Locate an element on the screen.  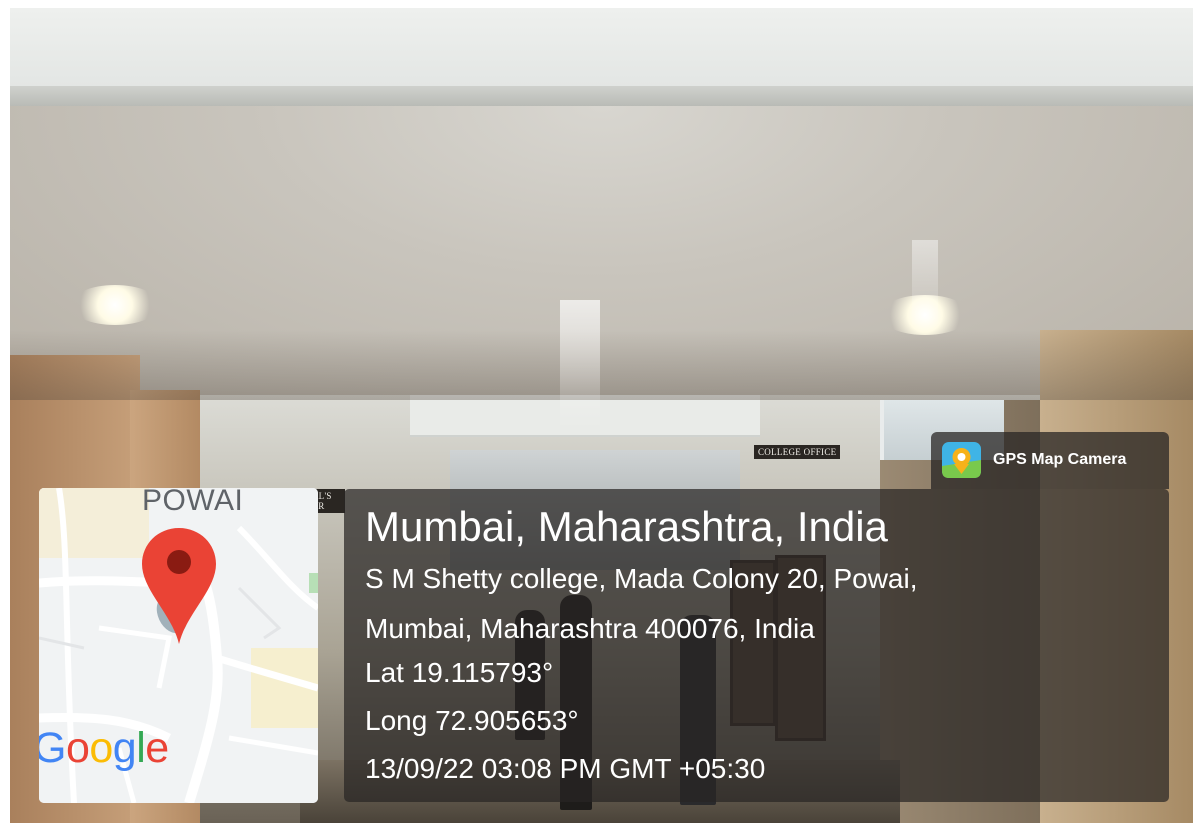
ceiling-light-left is located at coordinates (115, 305).